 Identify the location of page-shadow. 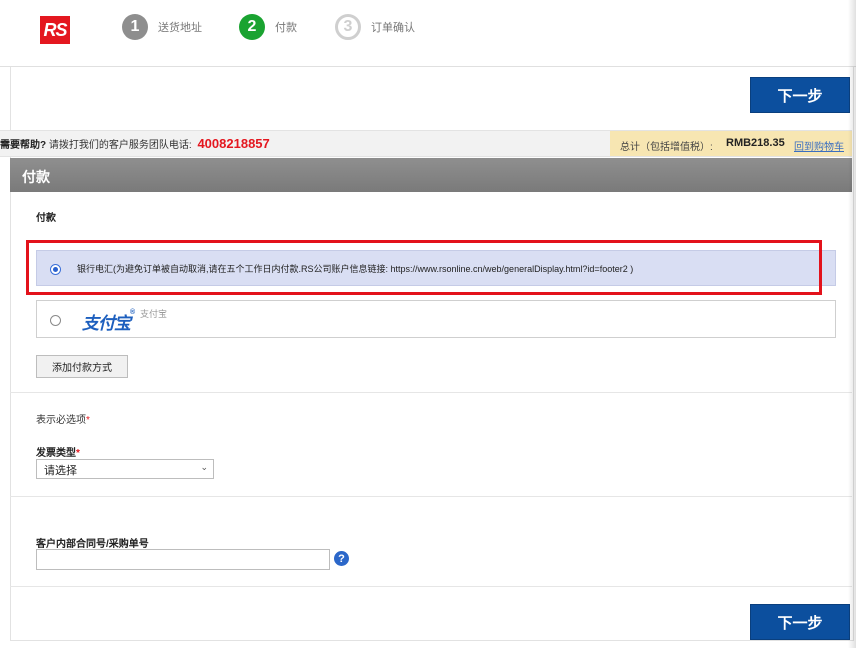
(852, 324).